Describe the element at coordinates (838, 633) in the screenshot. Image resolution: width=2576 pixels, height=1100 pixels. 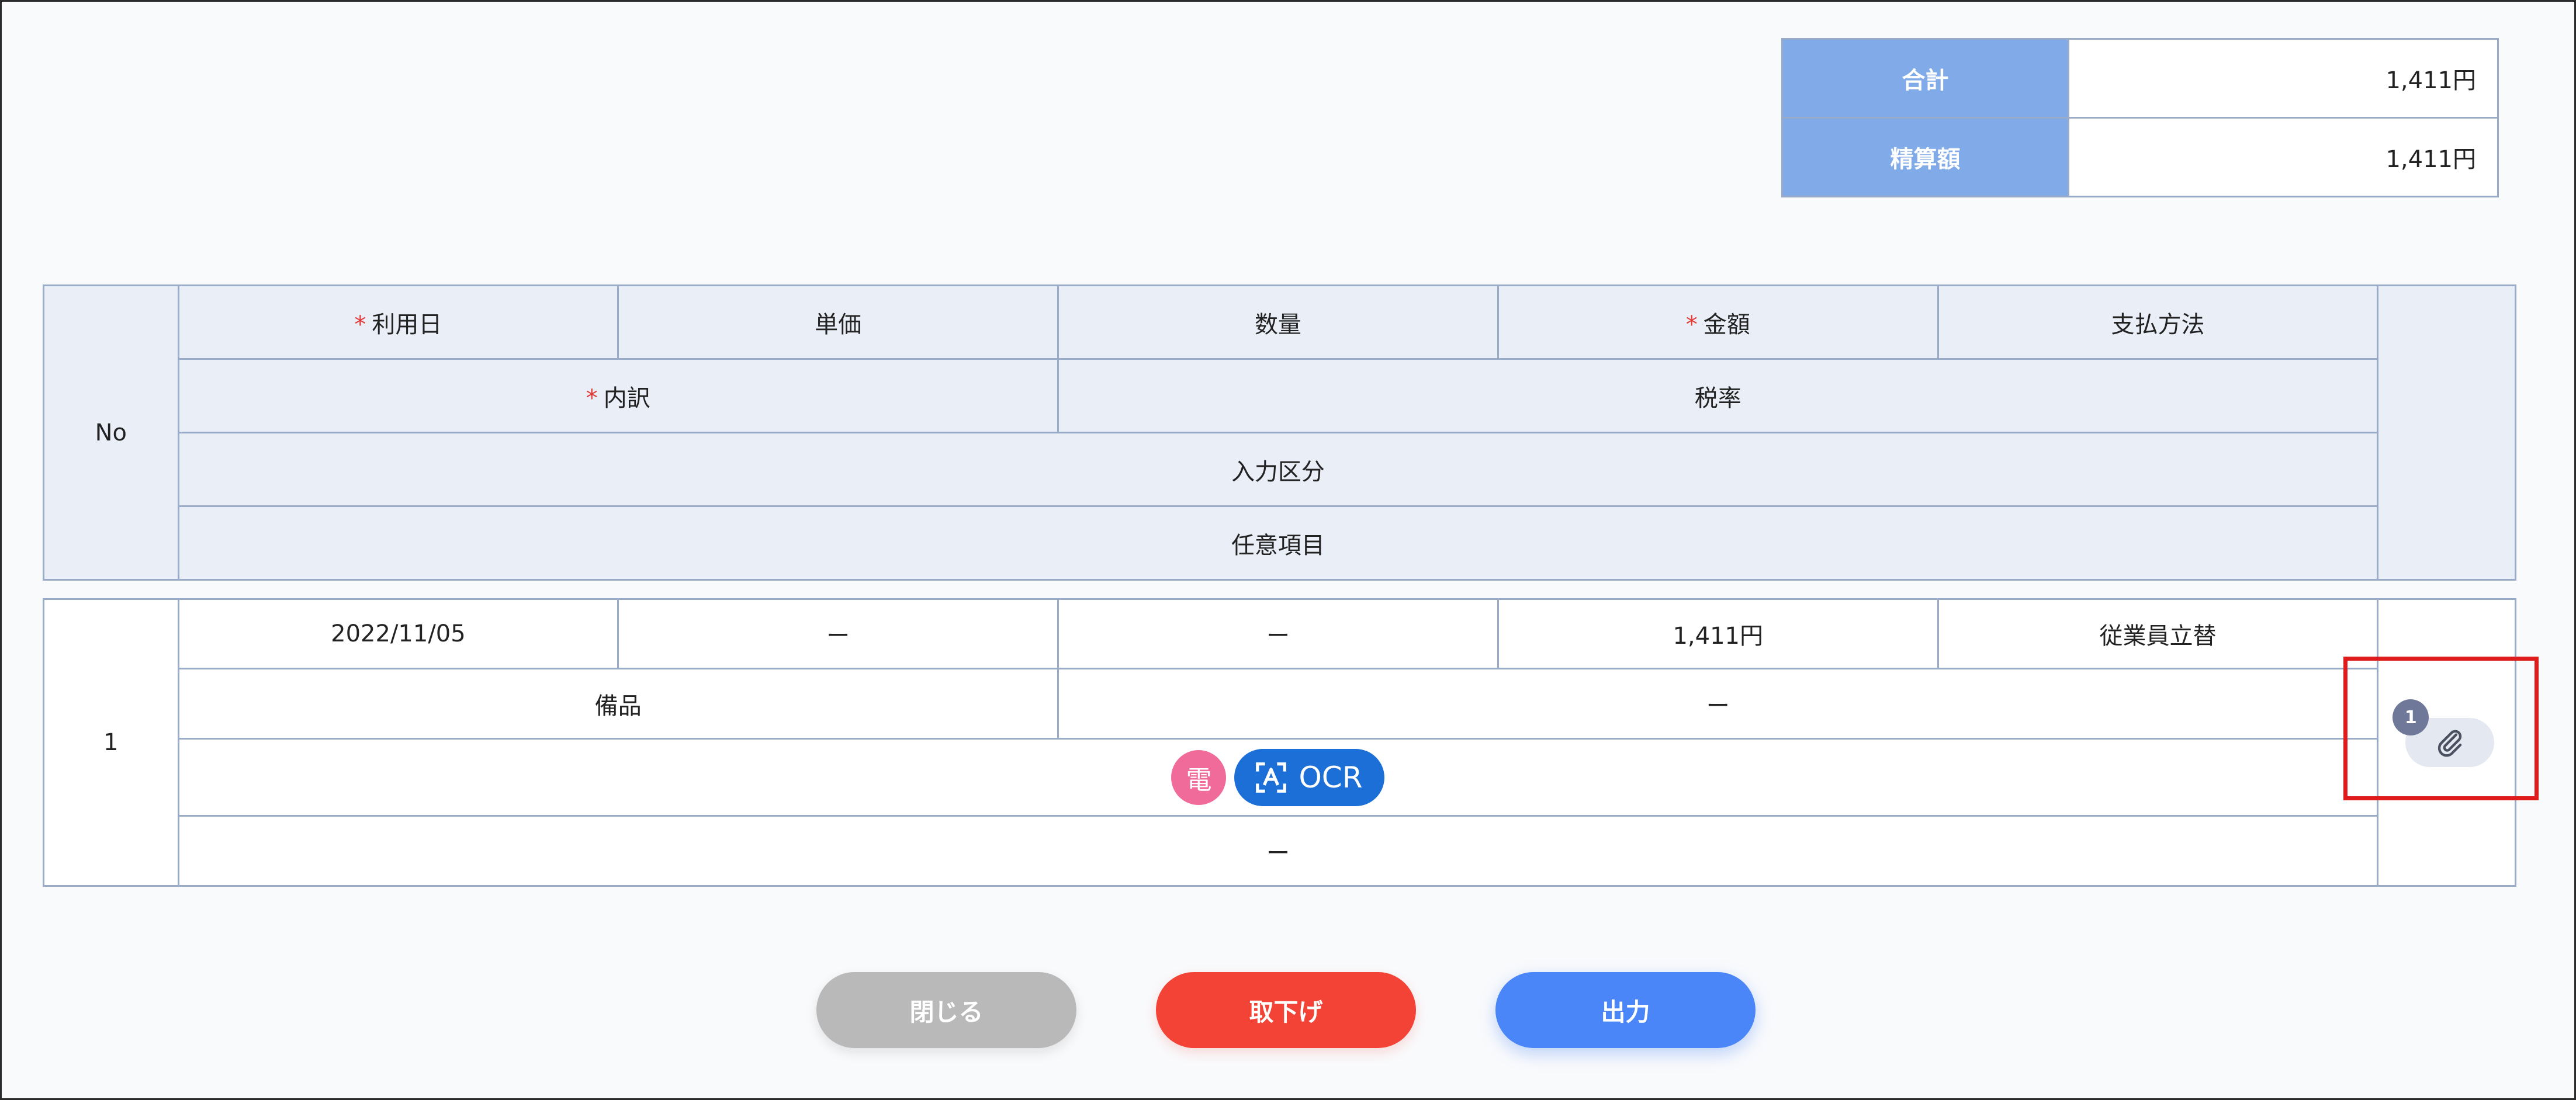
I see `row-unit-price: ー` at that location.